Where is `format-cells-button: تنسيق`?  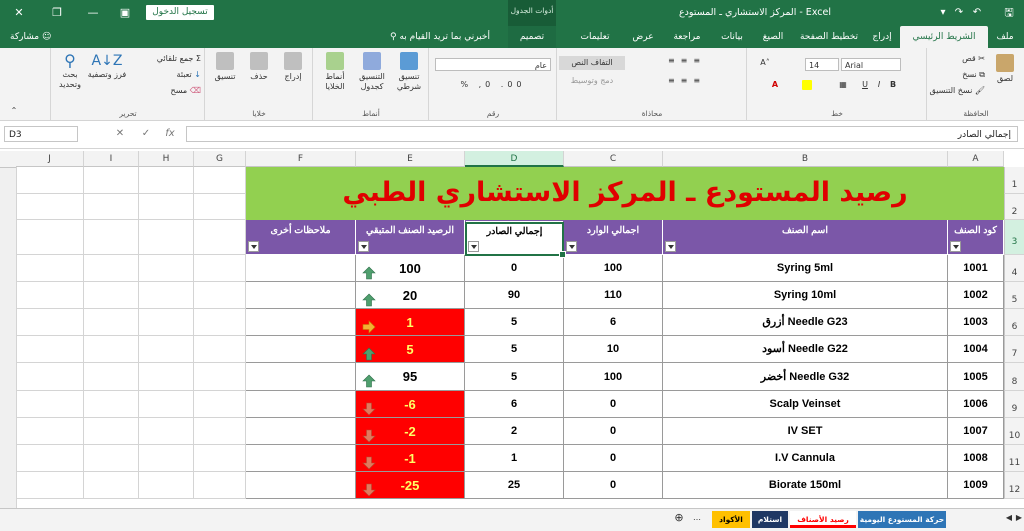
format-cells-button: تنسيق is located at coordinates (225, 67).